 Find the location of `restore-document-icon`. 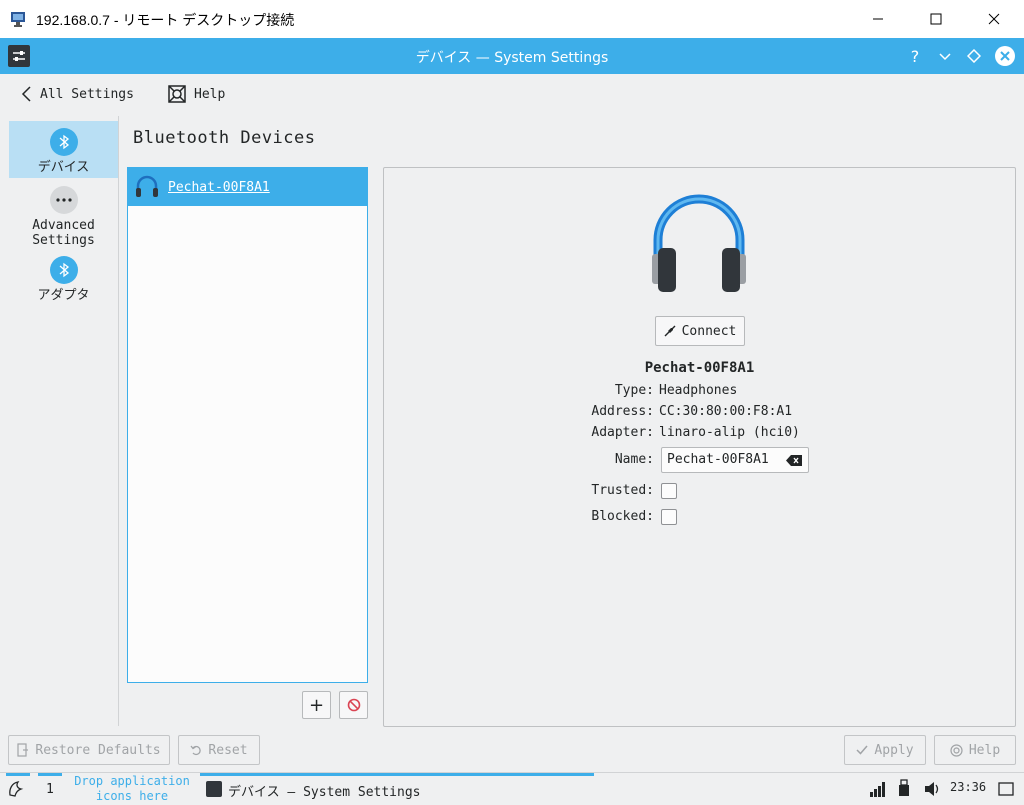

restore-document-icon is located at coordinates (23, 750).